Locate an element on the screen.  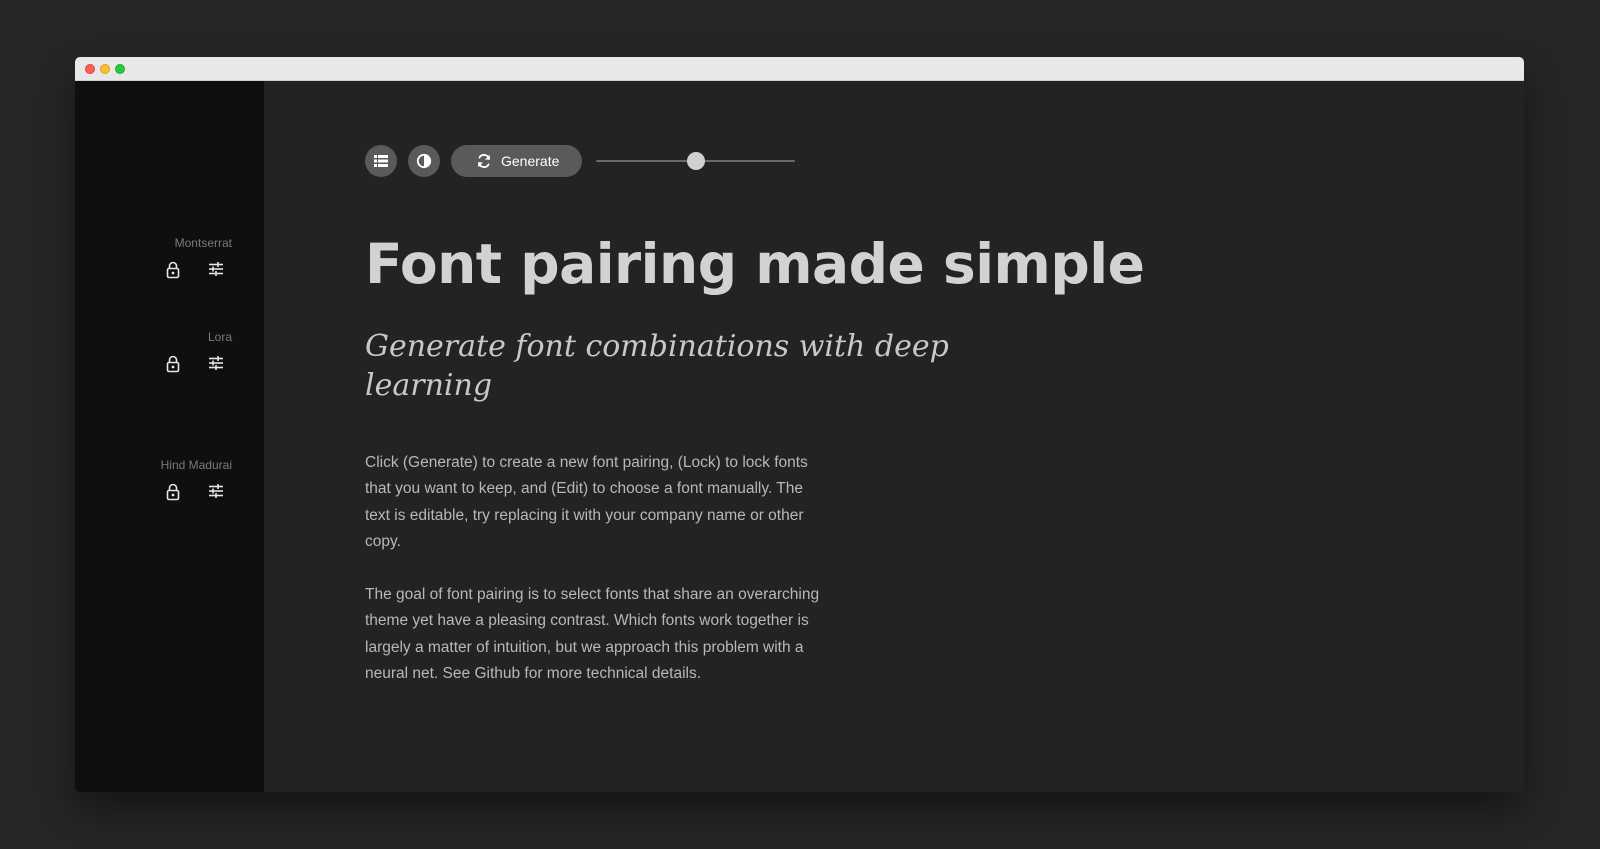
contrast-icon is located at coordinates (424, 161).